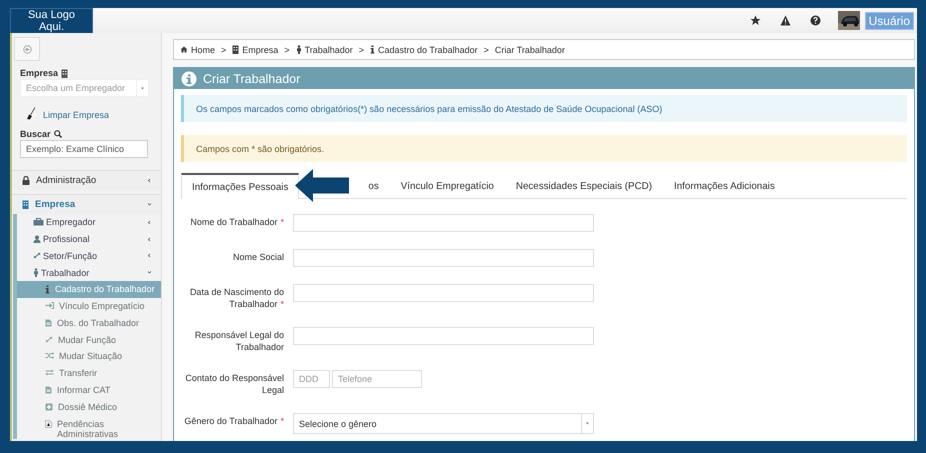 The image size is (926, 453). Describe the element at coordinates (443, 423) in the screenshot. I see `gender-select: Selecione o gênero` at that location.